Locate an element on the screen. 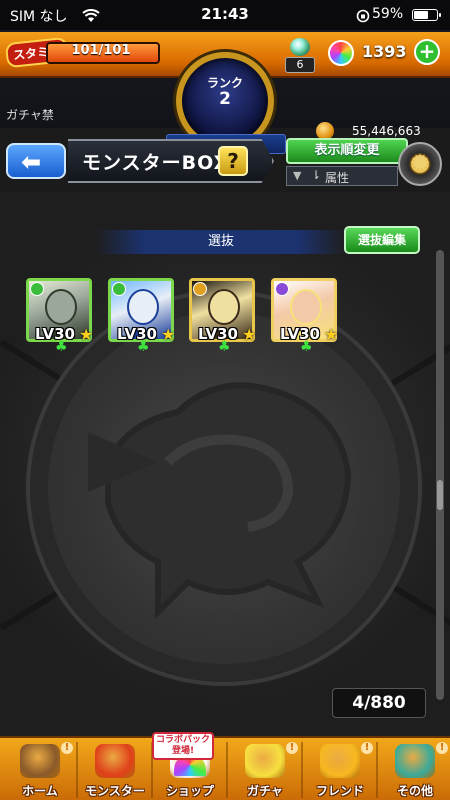  tab-label: ガチャ is located at coordinates (265, 791).